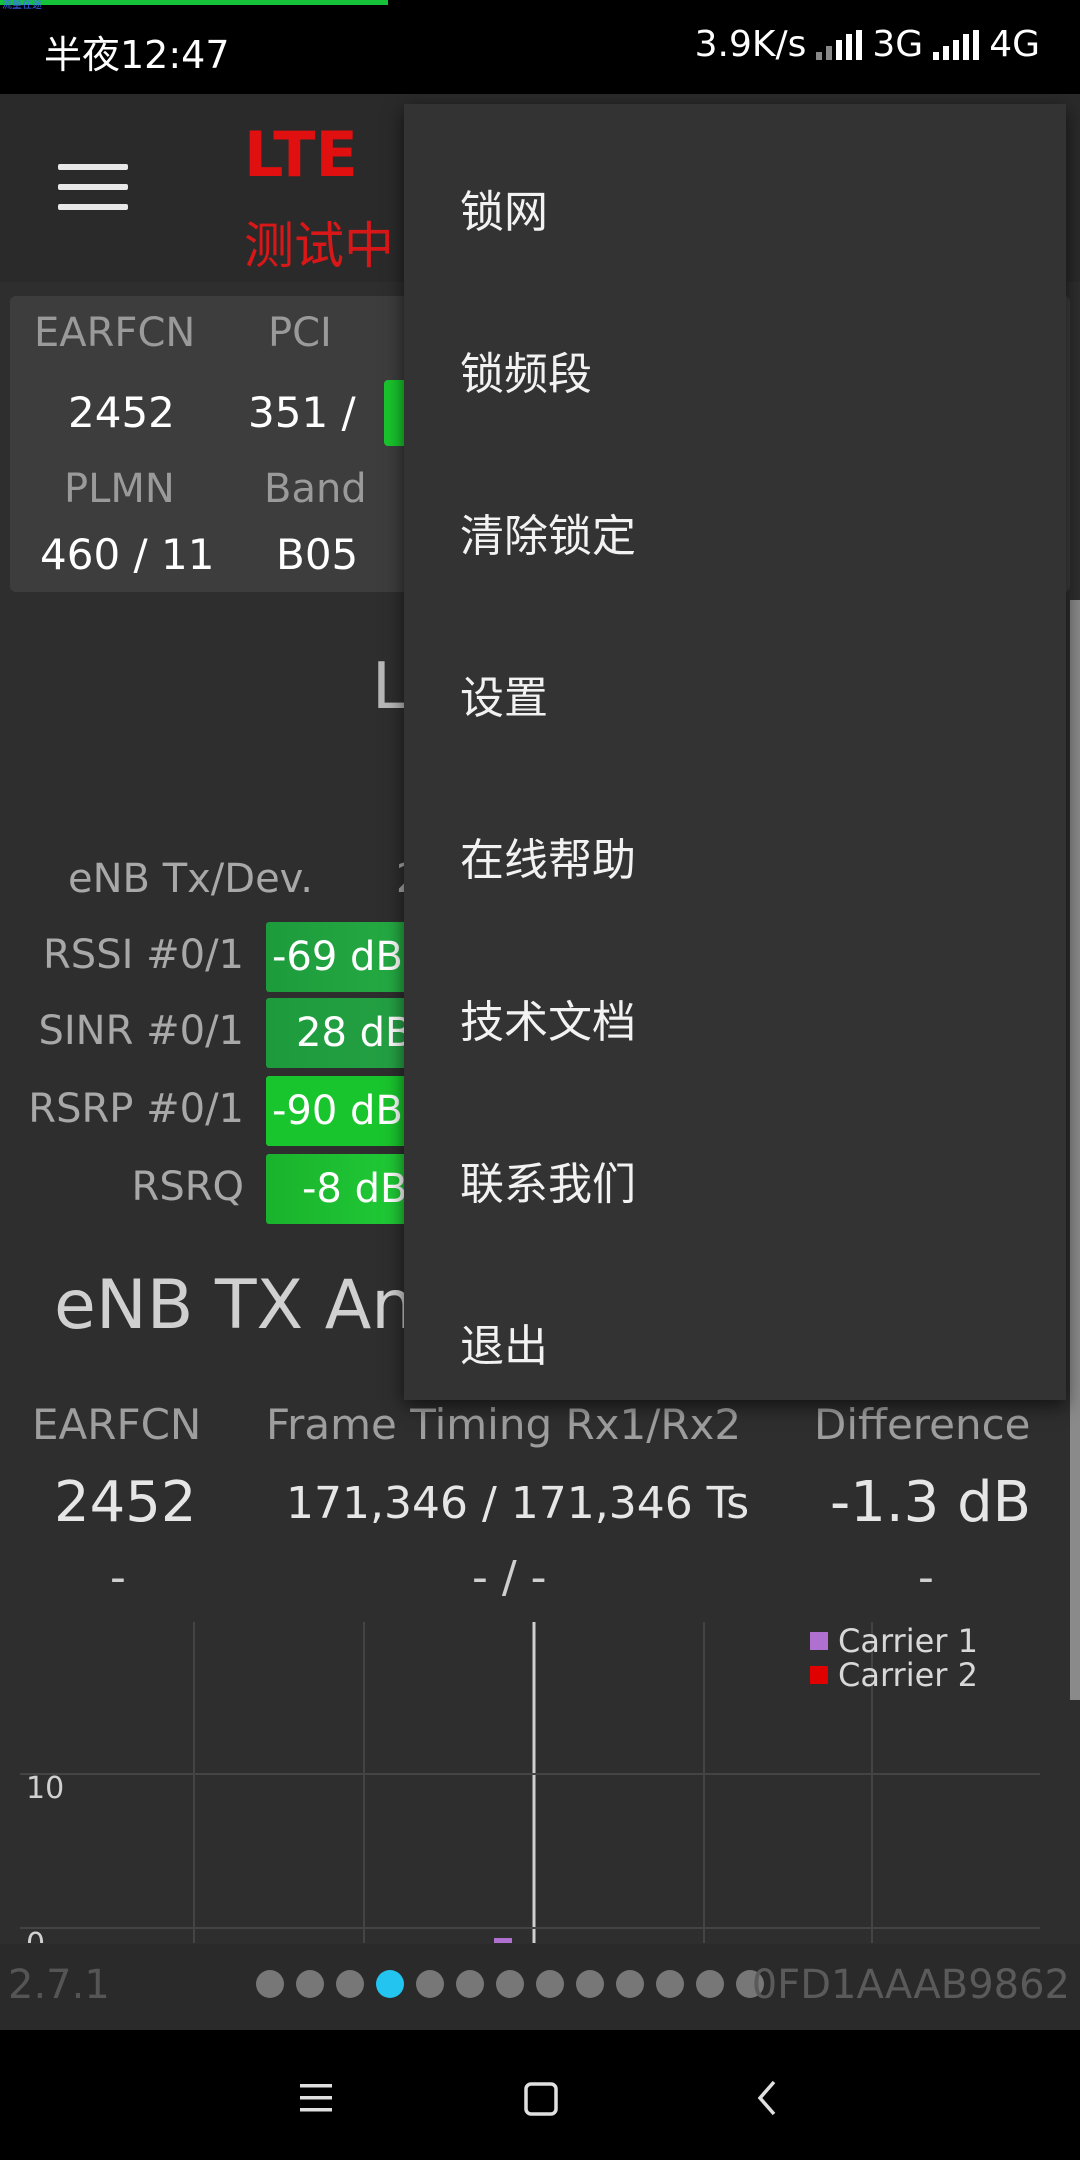 This screenshot has height=2160, width=1080. I want to click on earfcn-value: 2452, so click(121, 412).